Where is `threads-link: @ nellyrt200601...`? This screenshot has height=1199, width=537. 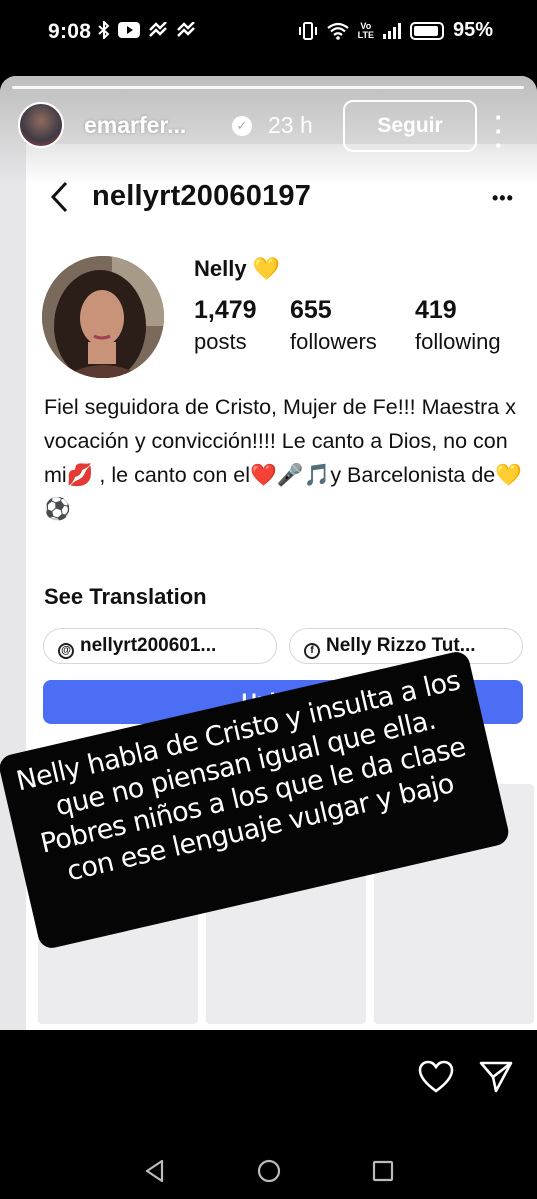
threads-link: @ nellyrt200601... is located at coordinates (160, 646).